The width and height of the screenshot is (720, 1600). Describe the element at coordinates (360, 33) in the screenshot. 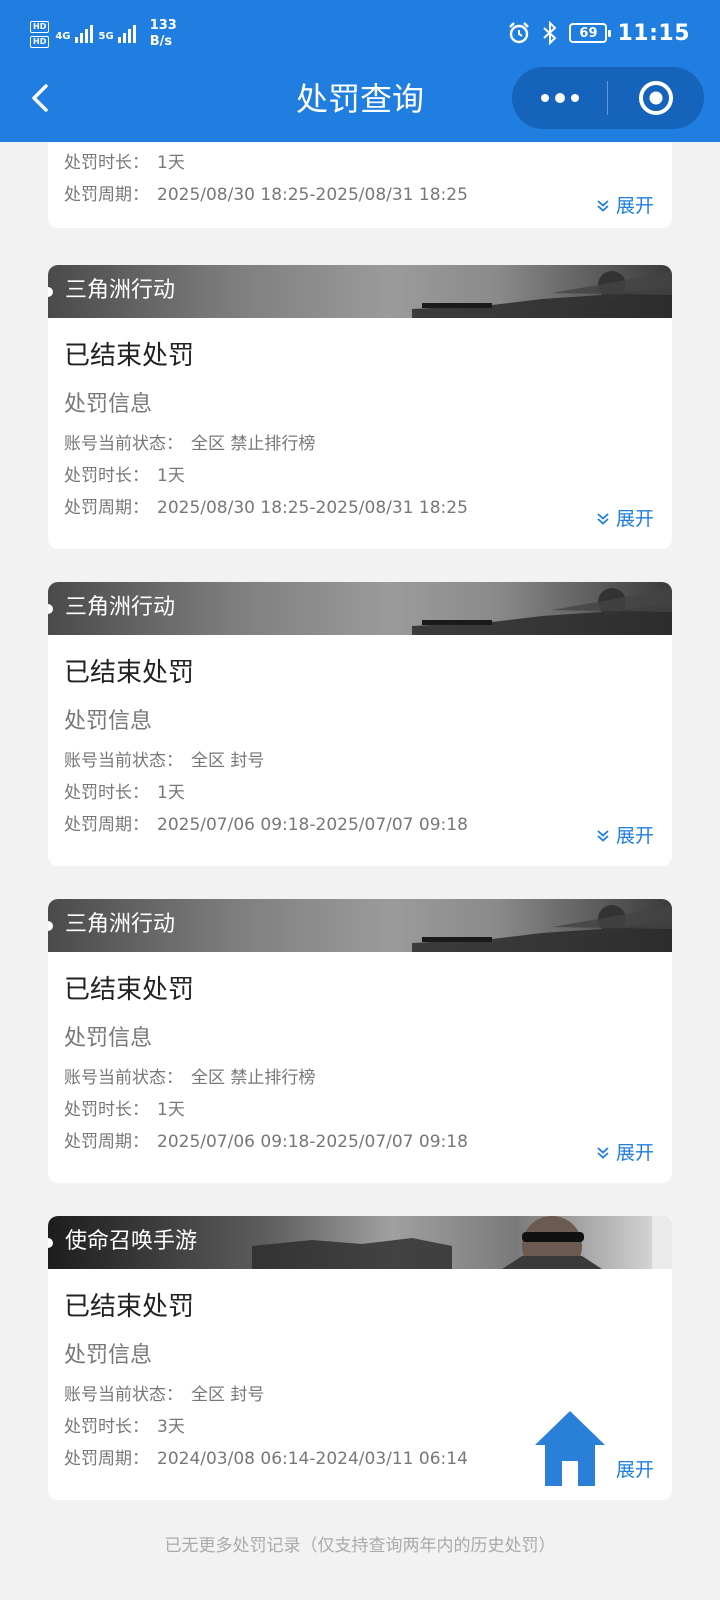

I see `status-bar: HD HD 4G 5G 133 B/s 69 11:15` at that location.